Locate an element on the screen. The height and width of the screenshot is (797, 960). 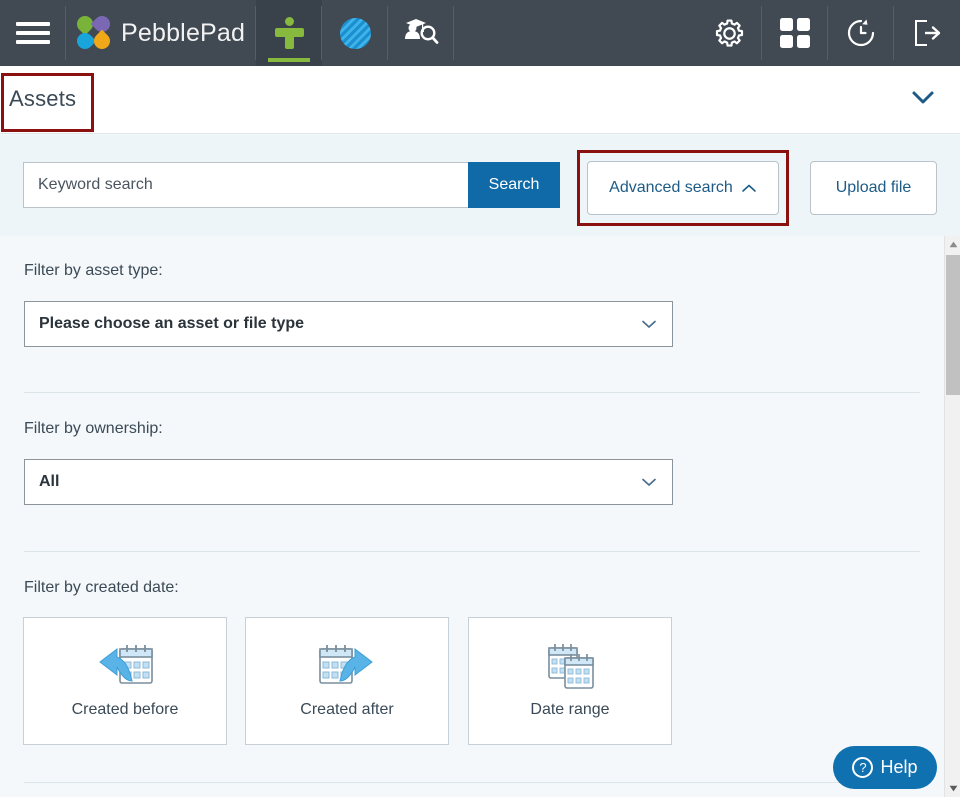
person-icon is located at coordinates (289, 33).